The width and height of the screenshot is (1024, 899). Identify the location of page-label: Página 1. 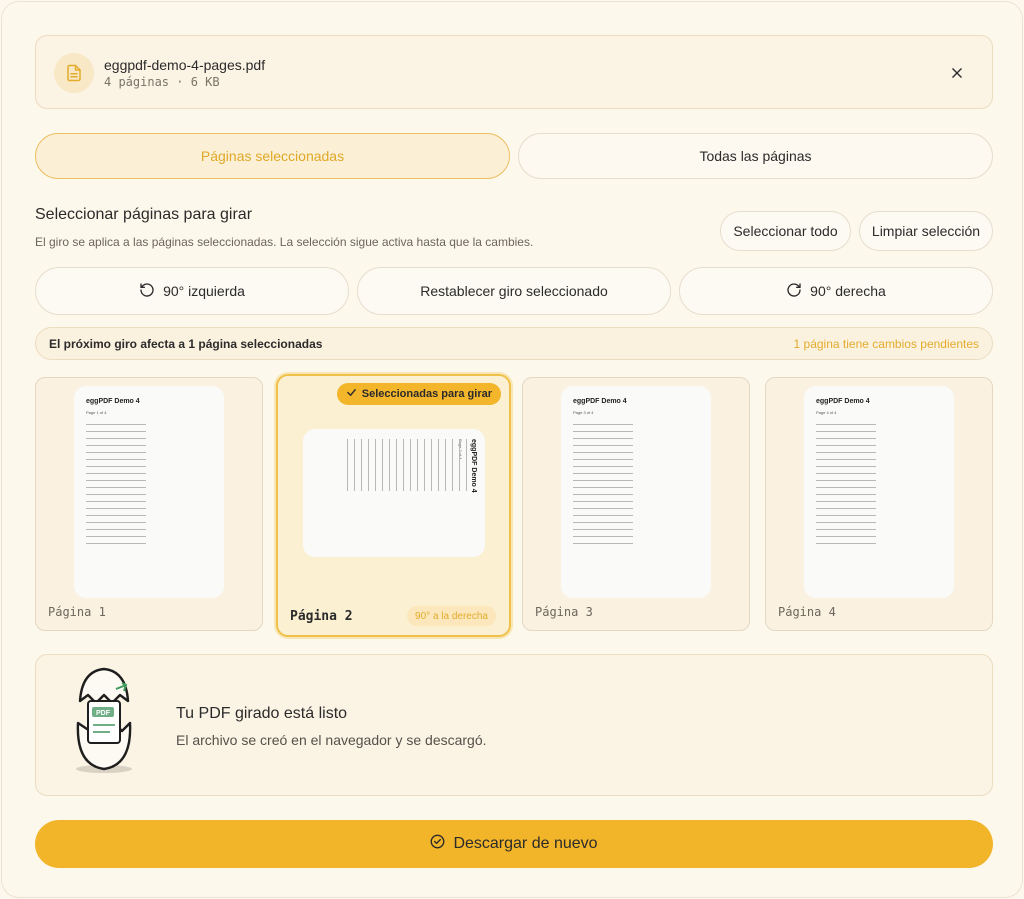
(77, 612).